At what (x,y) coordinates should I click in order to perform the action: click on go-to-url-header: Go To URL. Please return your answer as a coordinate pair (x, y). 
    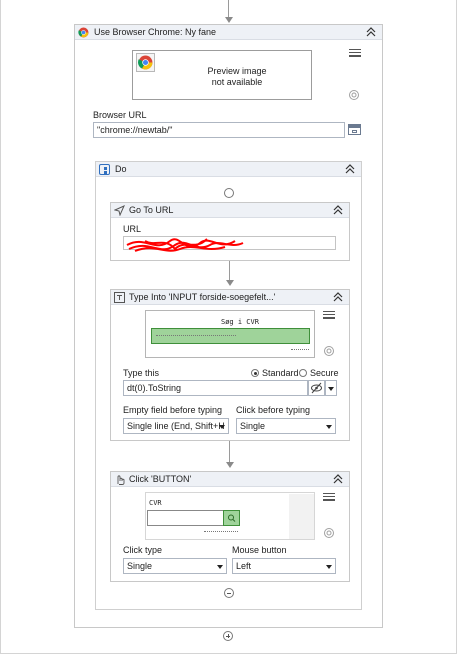
    Looking at the image, I should click on (230, 210).